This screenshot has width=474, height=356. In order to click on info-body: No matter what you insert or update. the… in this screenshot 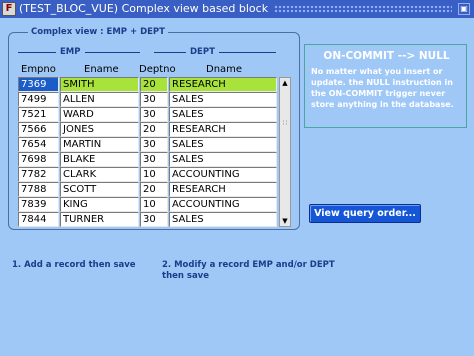, I will do `click(382, 88)`.